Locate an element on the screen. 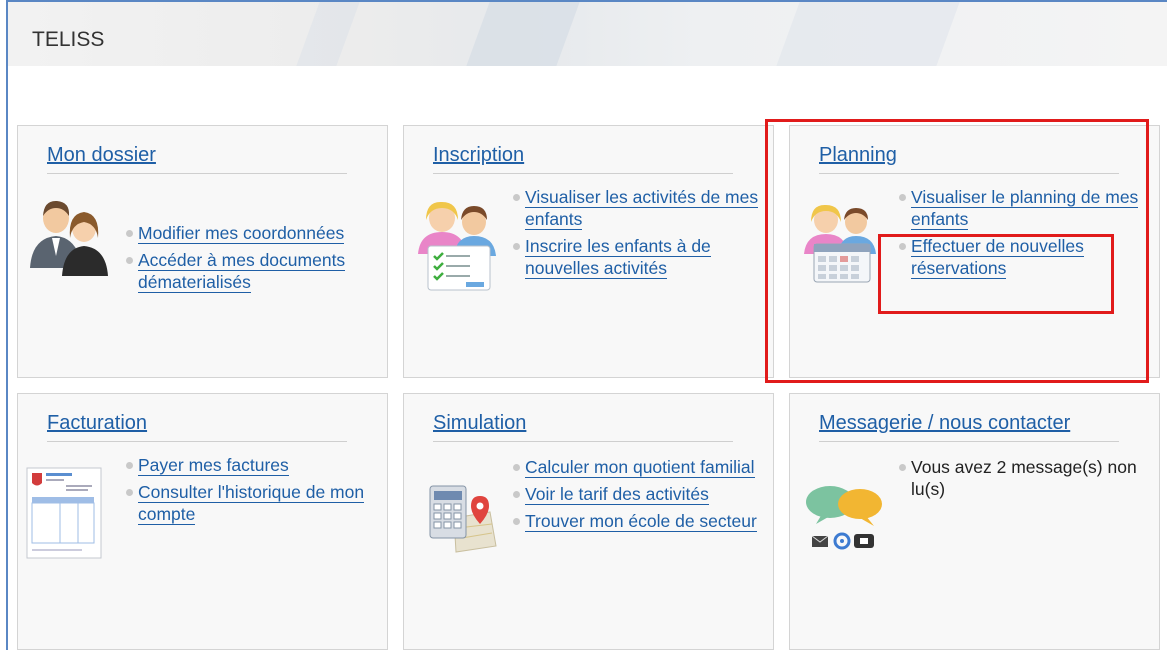  list-item: Payer mes factures is located at coordinates (254, 465).